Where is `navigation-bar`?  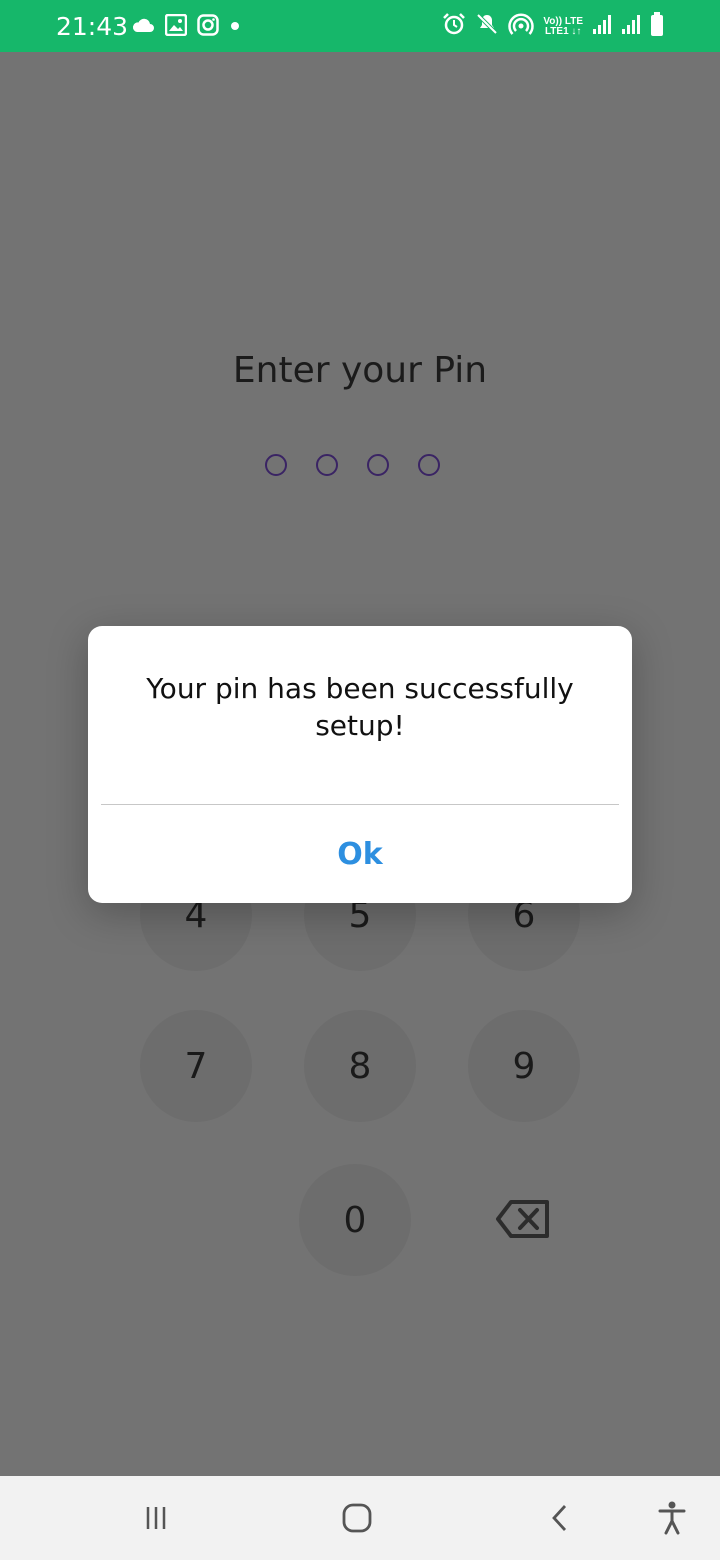 navigation-bar is located at coordinates (360, 1518).